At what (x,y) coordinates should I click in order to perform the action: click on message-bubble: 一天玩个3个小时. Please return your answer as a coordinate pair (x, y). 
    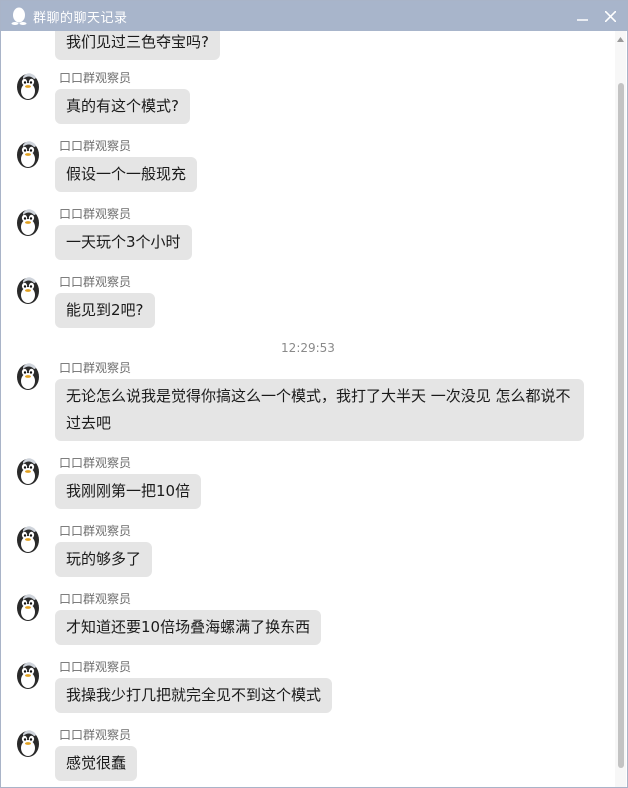
    Looking at the image, I should click on (123, 242).